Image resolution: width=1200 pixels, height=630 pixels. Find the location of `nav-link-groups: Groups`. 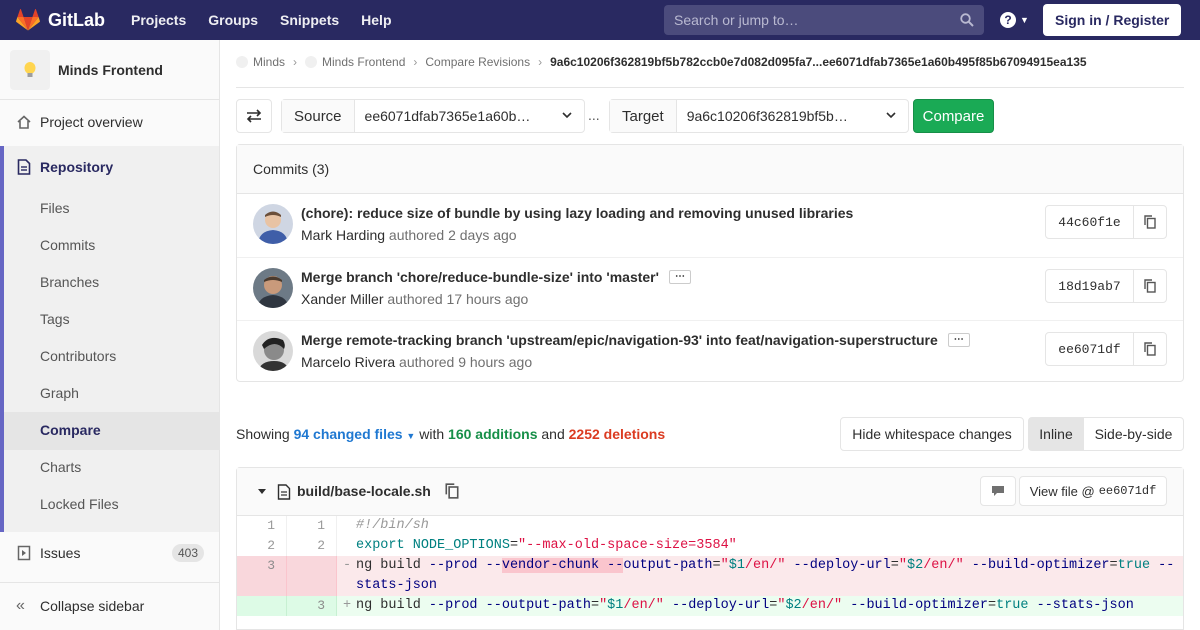

nav-link-groups: Groups is located at coordinates (233, 20).